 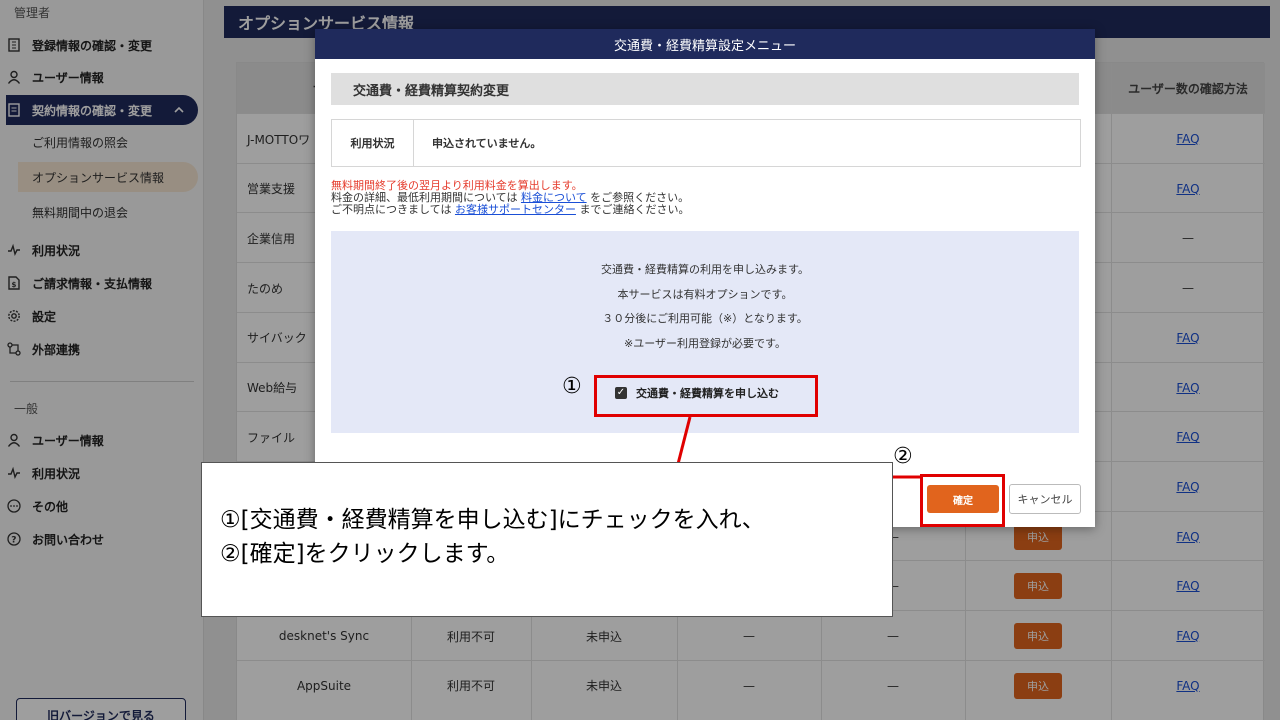 I want to click on note-text: ご不明点につきましては, so click(x=393, y=209).